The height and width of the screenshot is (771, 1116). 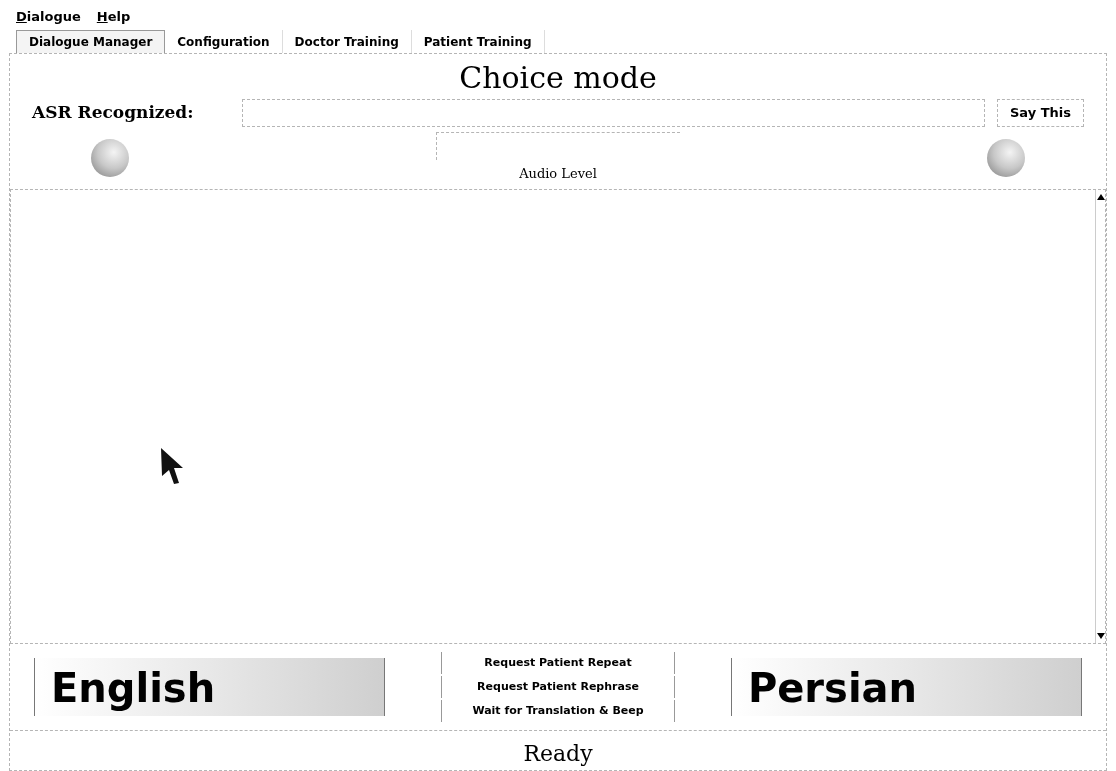 I want to click on scroll-bar, so click(x=1100, y=416).